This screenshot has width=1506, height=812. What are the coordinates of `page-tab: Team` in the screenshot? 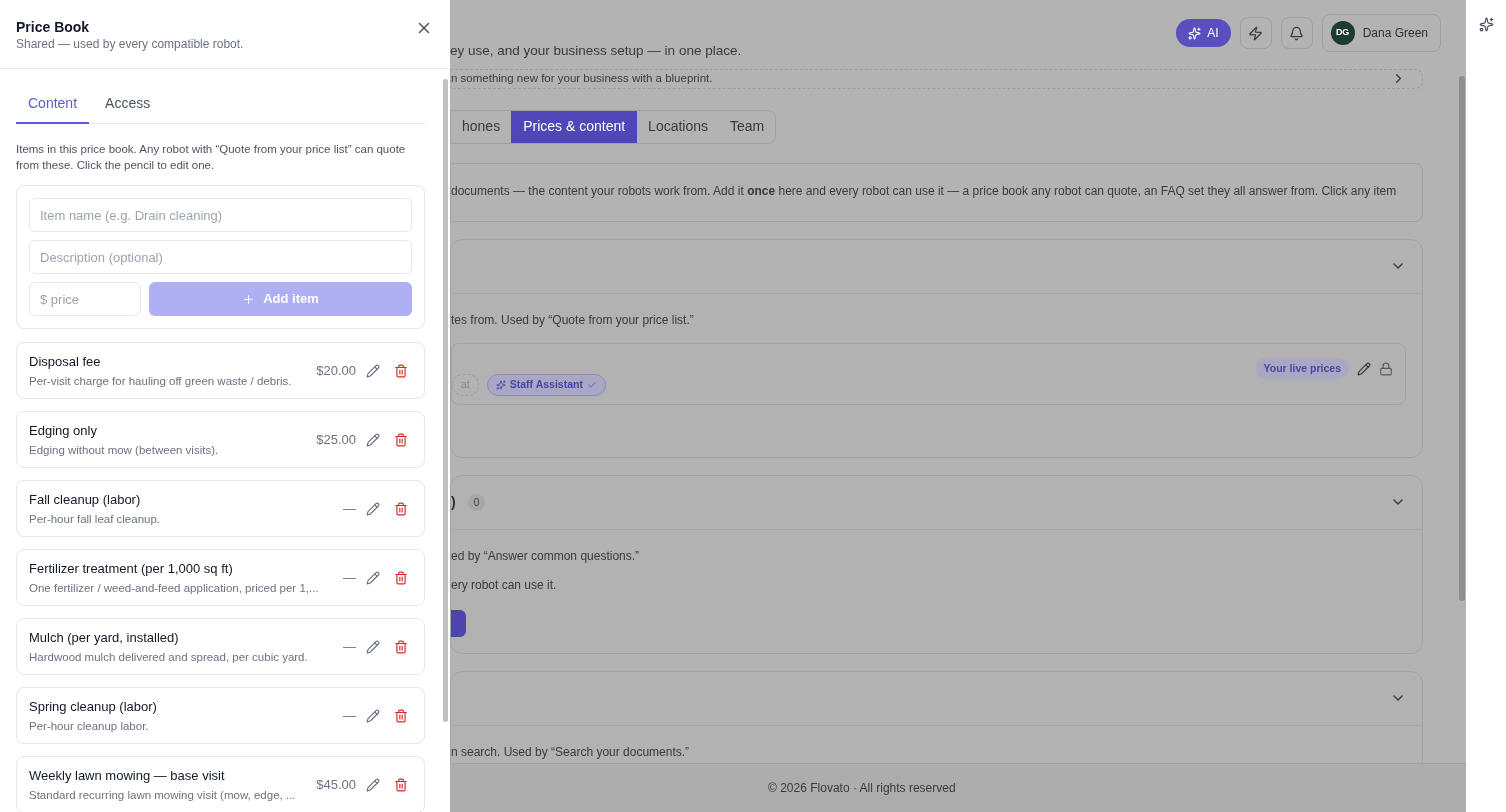 It's located at (747, 126).